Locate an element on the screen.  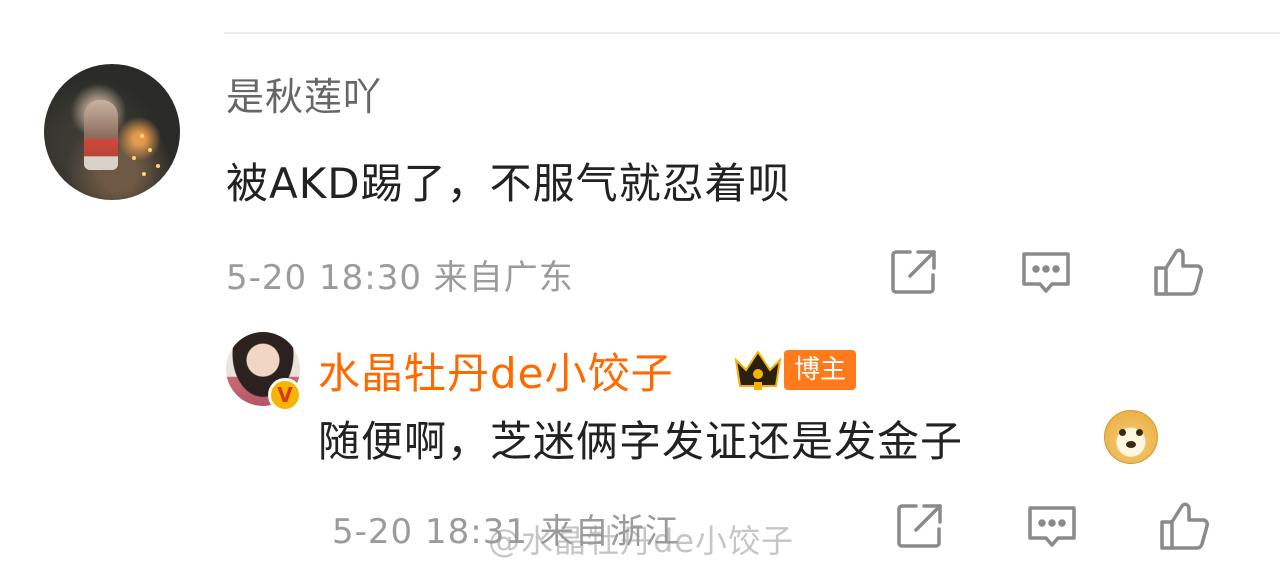
share-icon is located at coordinates (914, 272).